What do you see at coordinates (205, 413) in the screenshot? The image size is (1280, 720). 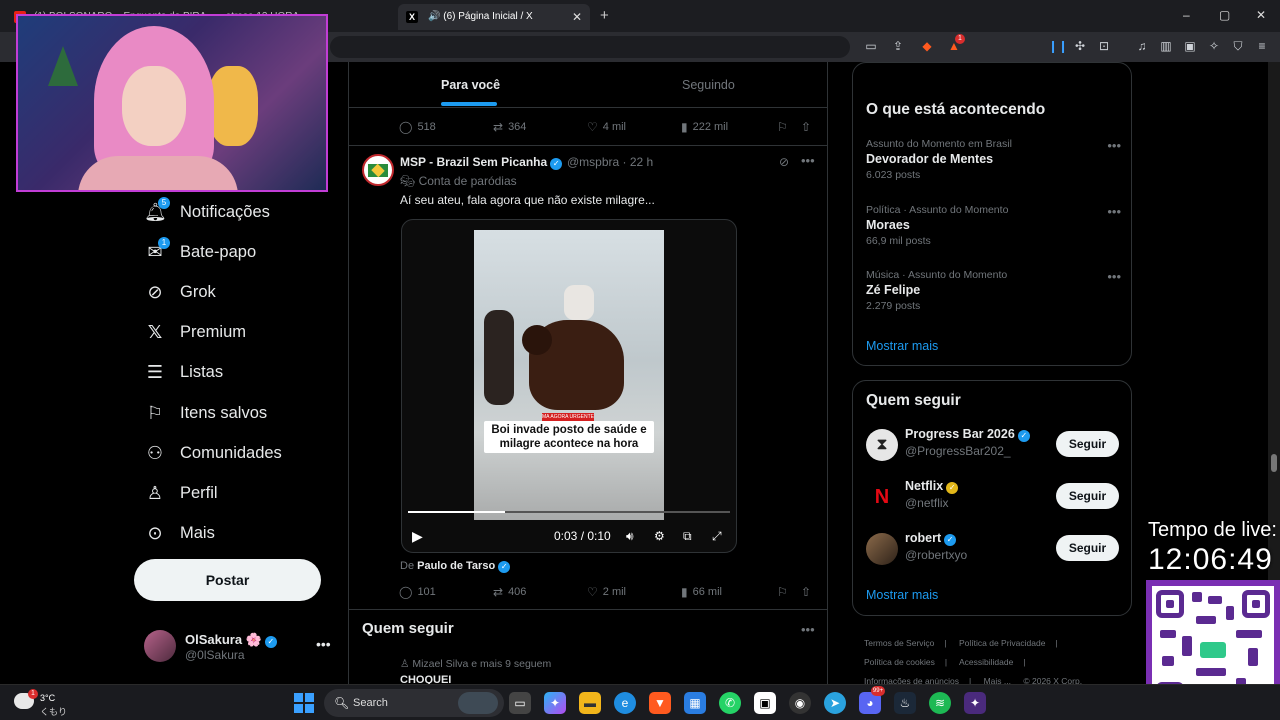 I see `nav-bookmarks: ⚐ Itens salvos` at bounding box center [205, 413].